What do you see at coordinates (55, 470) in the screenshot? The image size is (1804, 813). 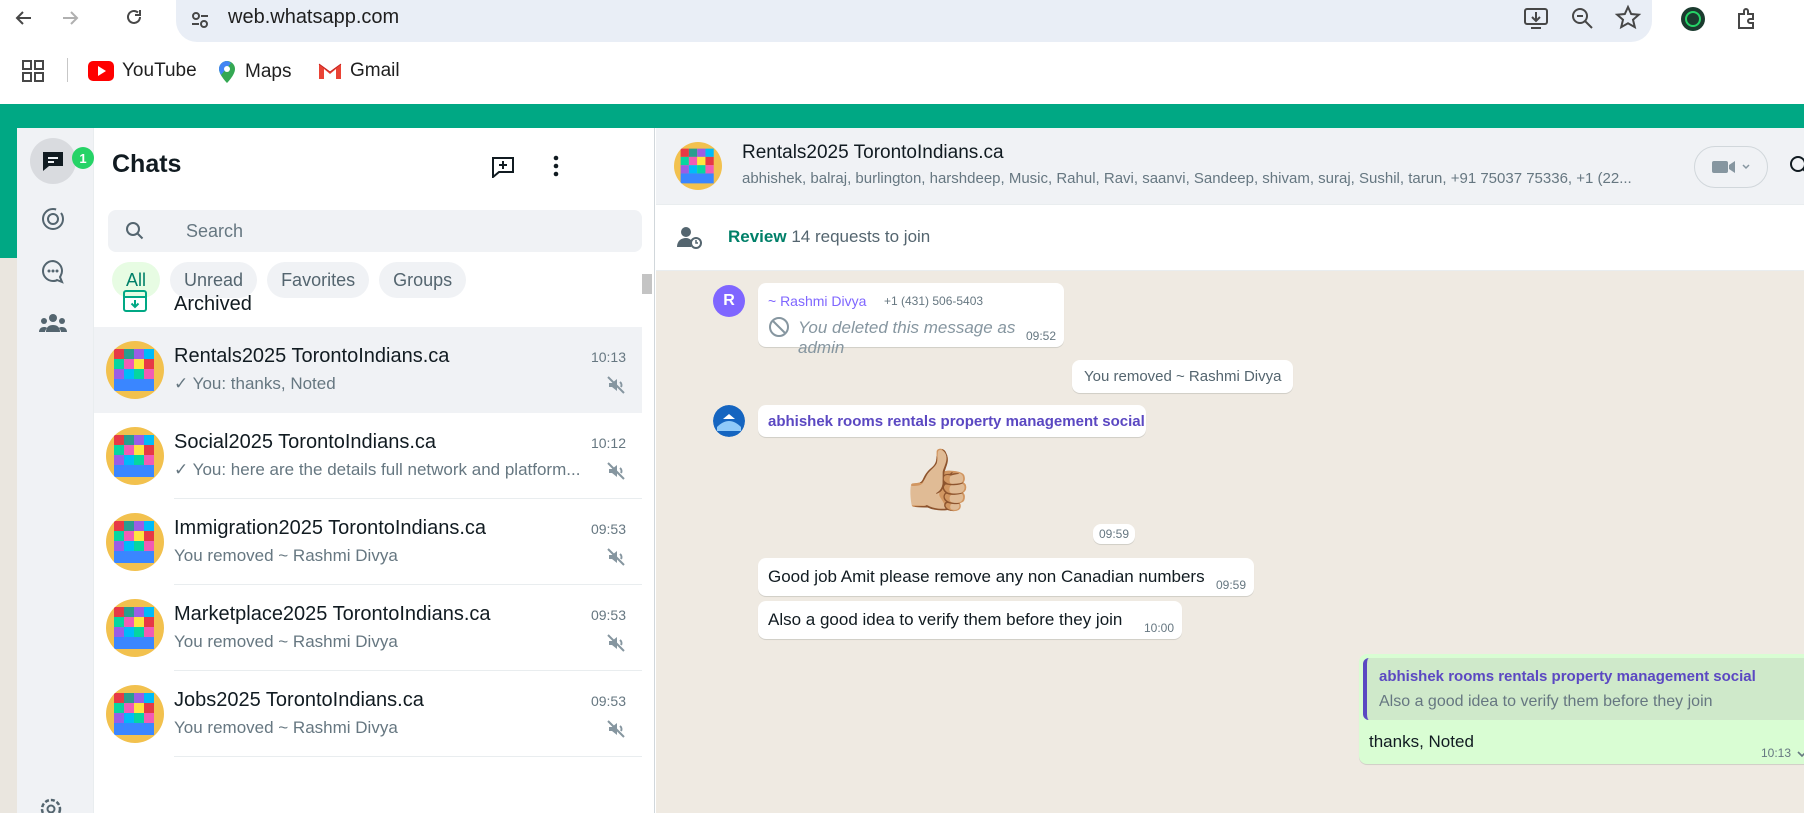 I see `navigation-rail: 1` at bounding box center [55, 470].